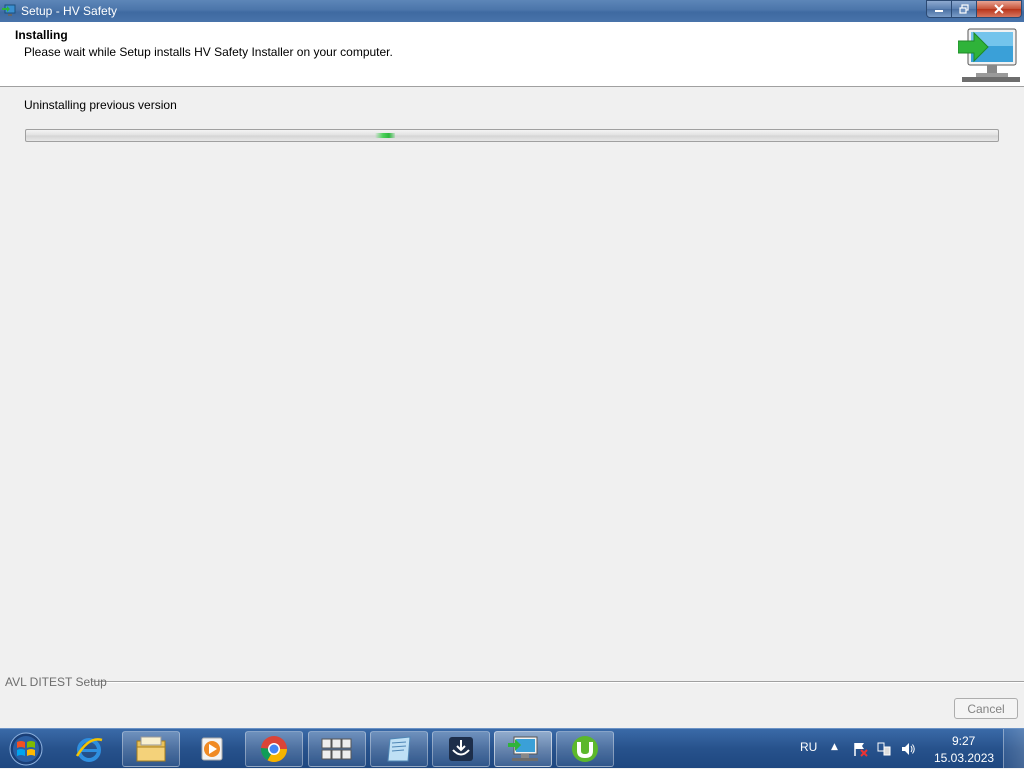  Describe the element at coordinates (808, 747) in the screenshot. I see `language-indicator: RU` at that location.